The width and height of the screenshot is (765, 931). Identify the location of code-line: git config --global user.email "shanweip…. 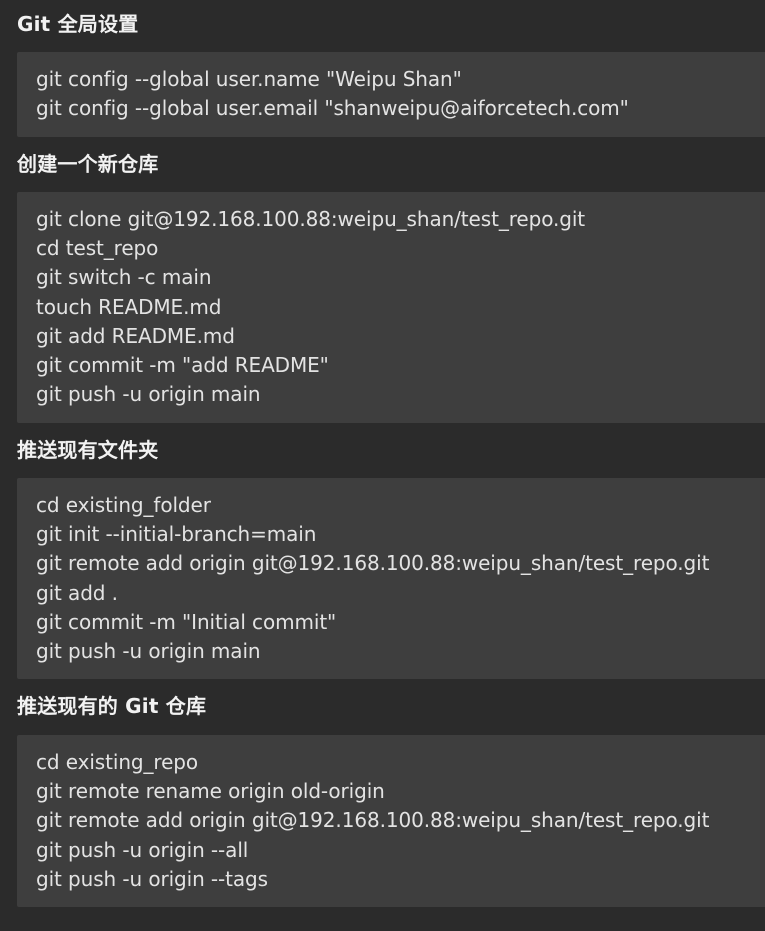
(400, 108).